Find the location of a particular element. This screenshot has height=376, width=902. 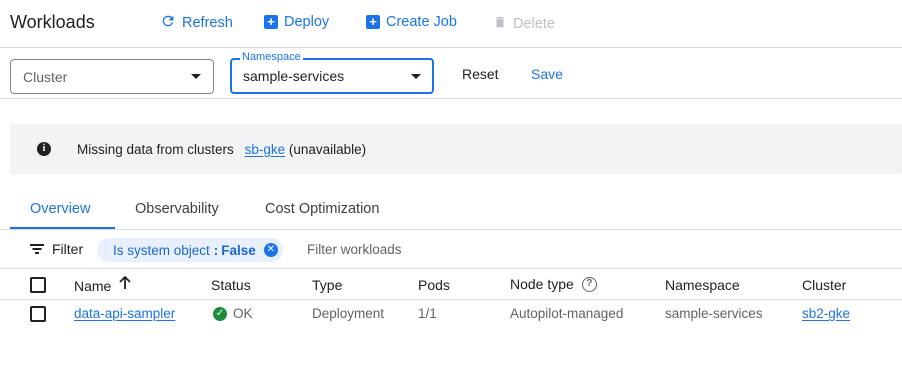

check-circle-icon: ✓ is located at coordinates (220, 313).